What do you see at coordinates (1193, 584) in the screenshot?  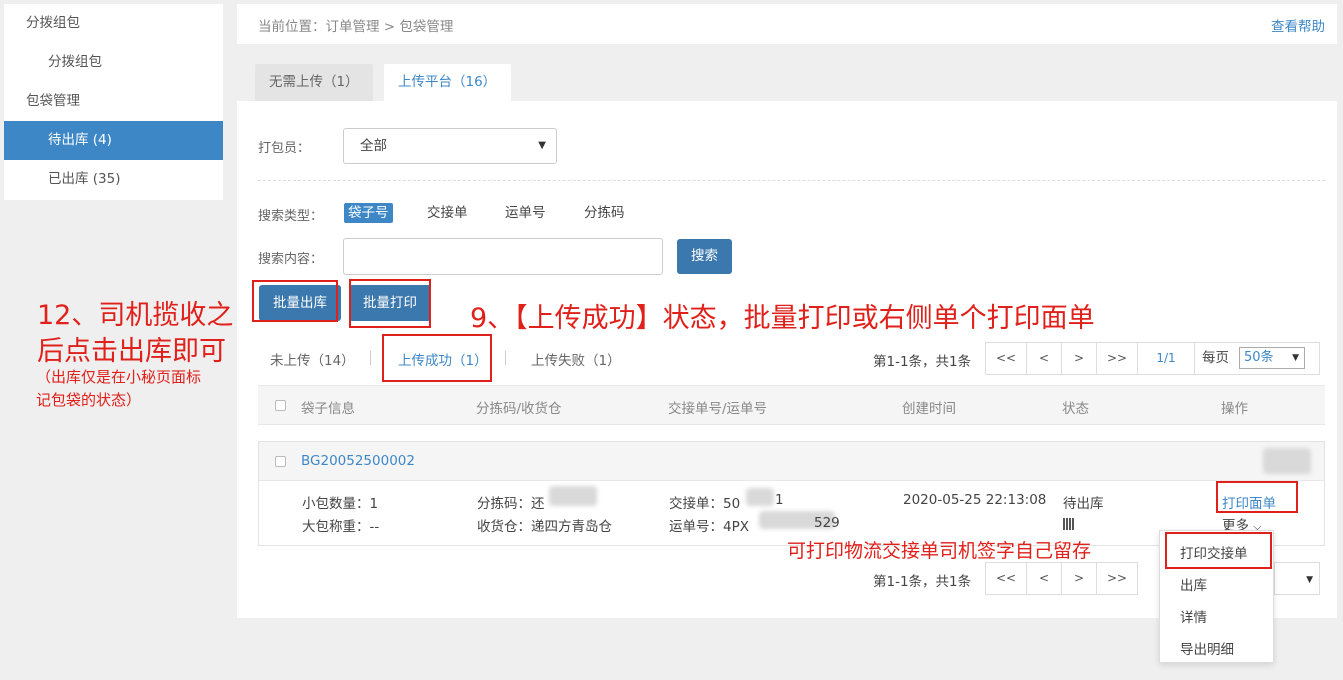 I see `menu-item-outbound: 出库` at bounding box center [1193, 584].